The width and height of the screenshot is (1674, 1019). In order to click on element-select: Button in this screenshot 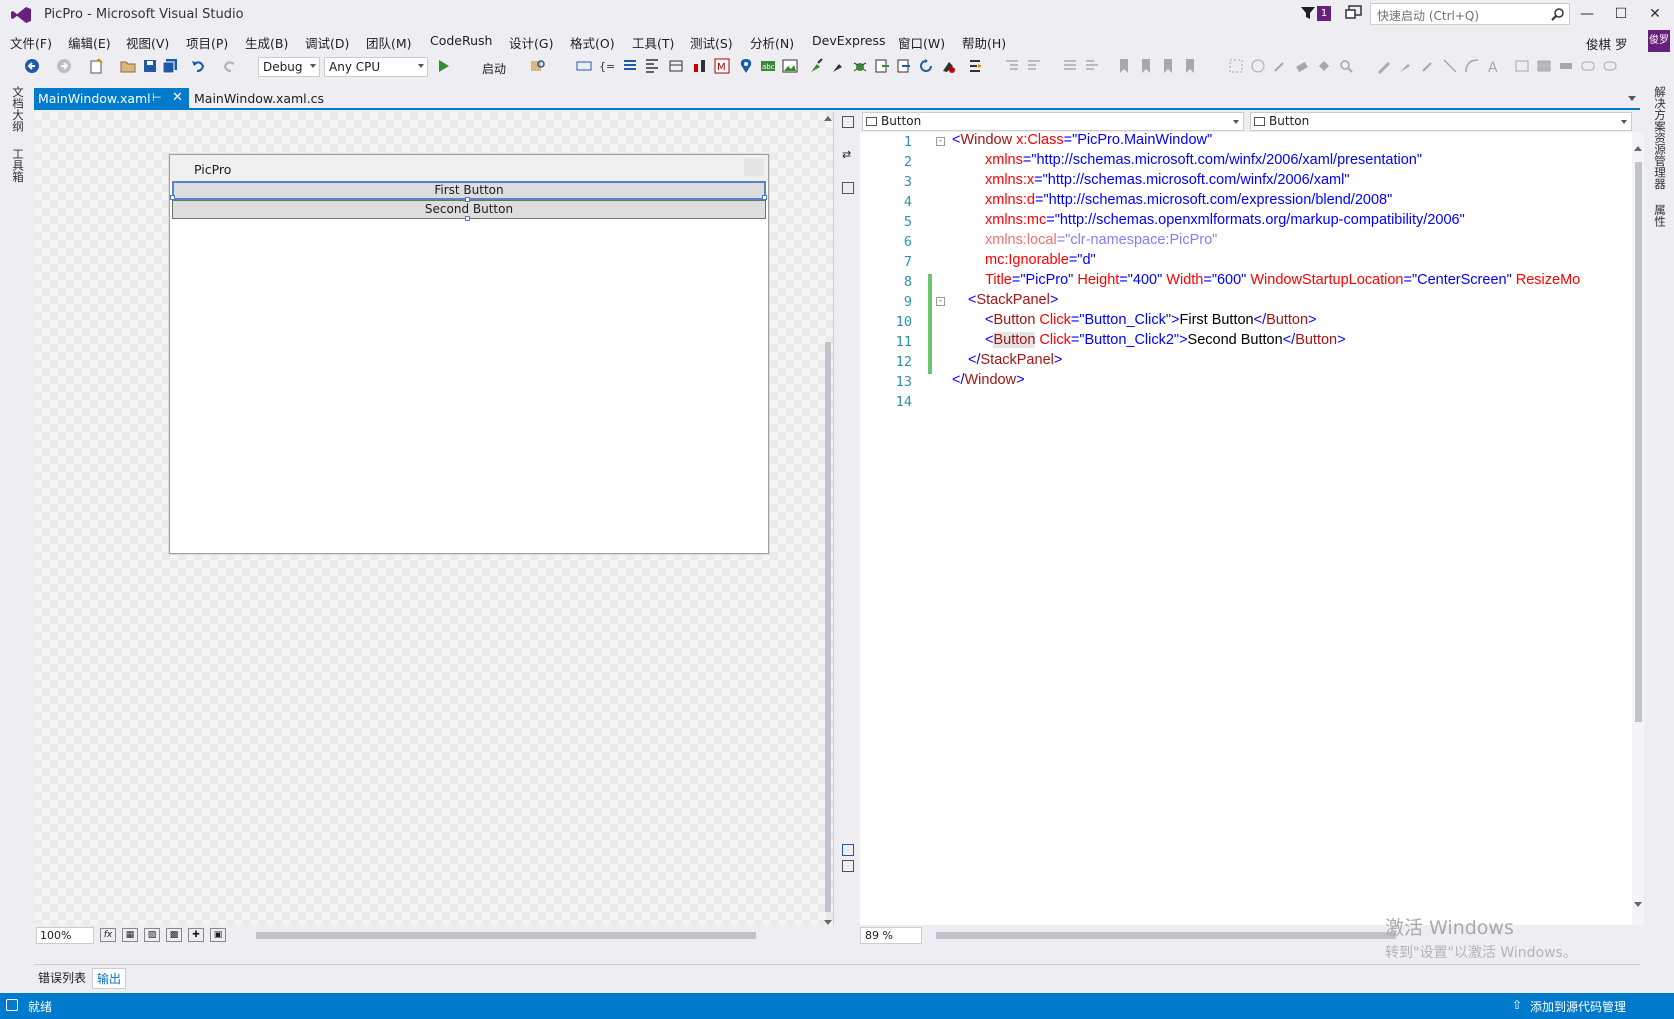, I will do `click(1053, 121)`.